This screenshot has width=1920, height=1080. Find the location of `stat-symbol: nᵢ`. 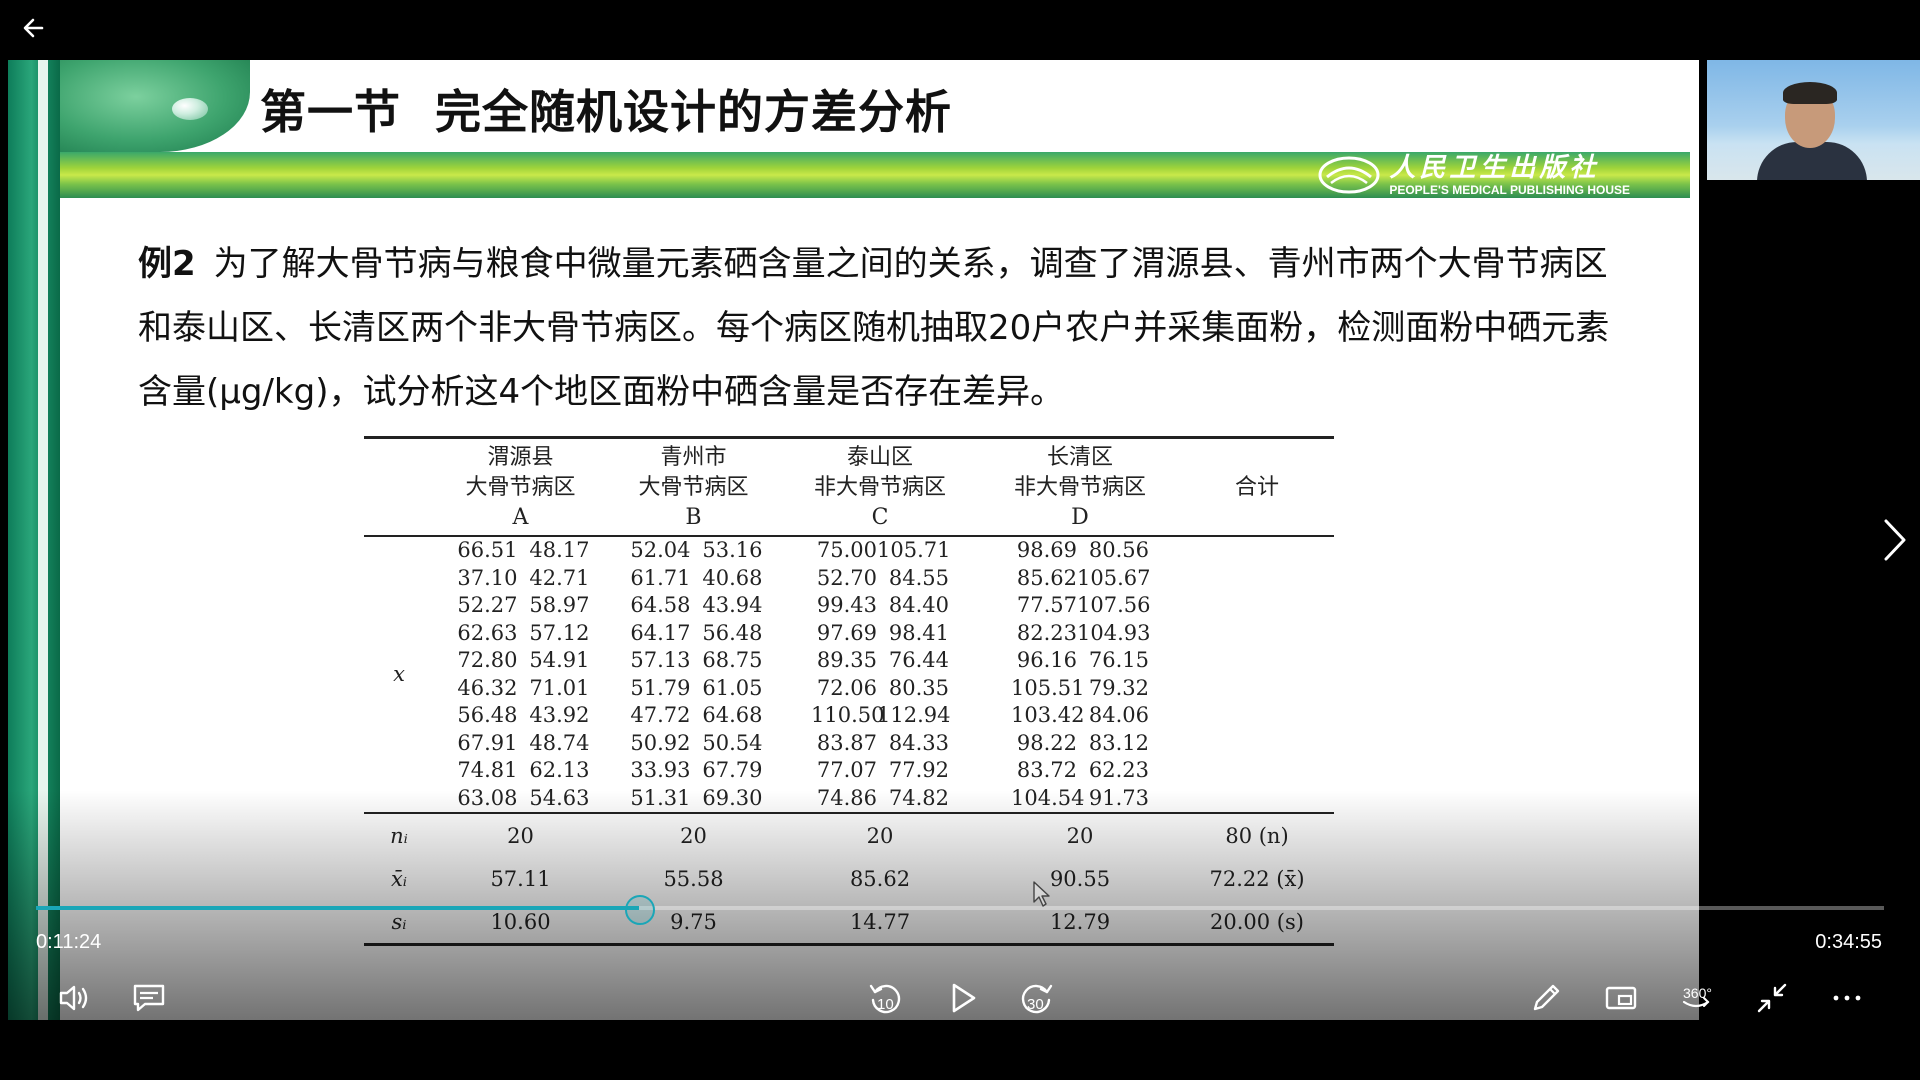

stat-symbol: nᵢ is located at coordinates (399, 835).